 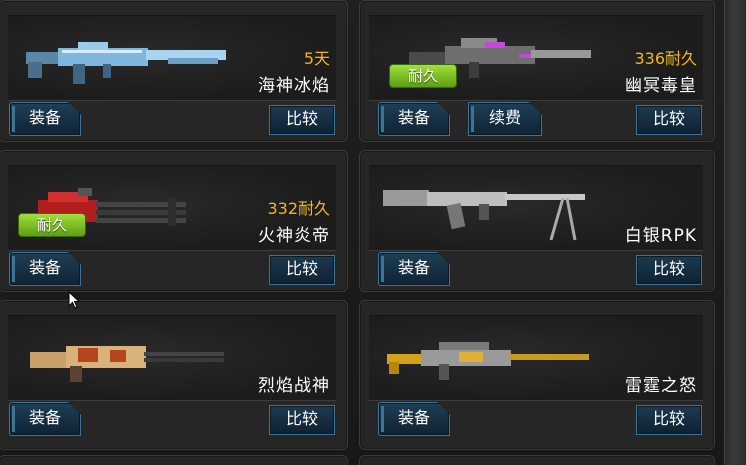 What do you see at coordinates (484, 215) in the screenshot?
I see `silver-rpk-icon` at bounding box center [484, 215].